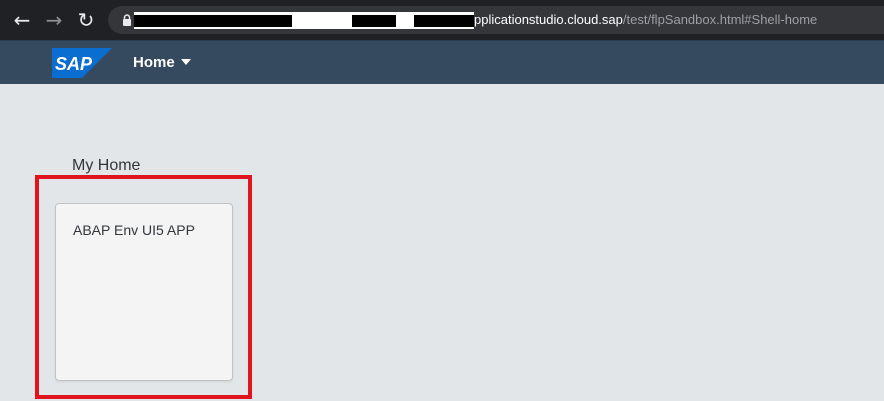 Image resolution: width=884 pixels, height=401 pixels. Describe the element at coordinates (154, 62) in the screenshot. I see `home-menu-label: Home` at that location.